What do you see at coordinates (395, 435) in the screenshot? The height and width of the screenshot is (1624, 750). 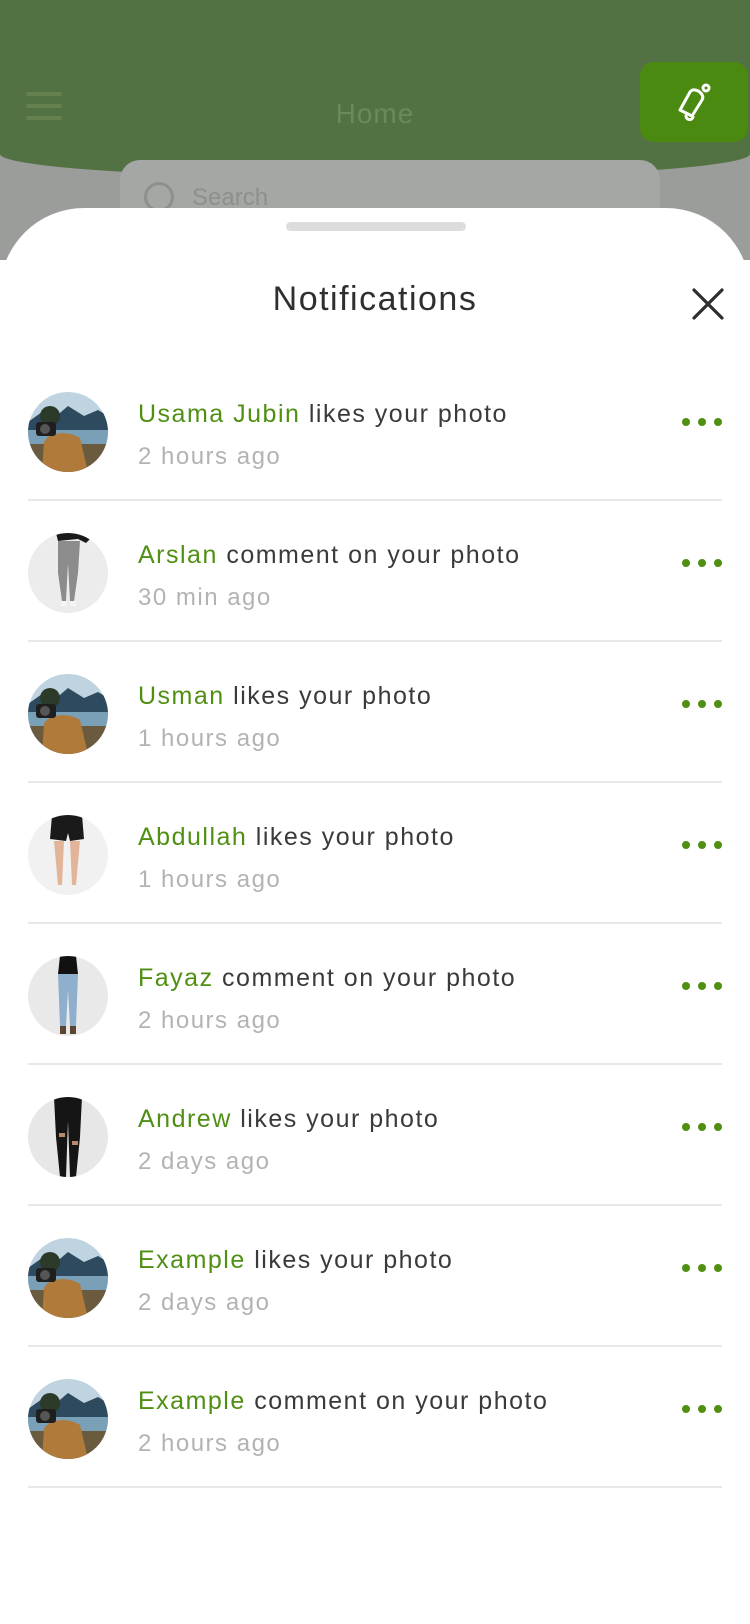 I see `notification-text: Usama Jubin likes your photo 2 hours ago` at bounding box center [395, 435].